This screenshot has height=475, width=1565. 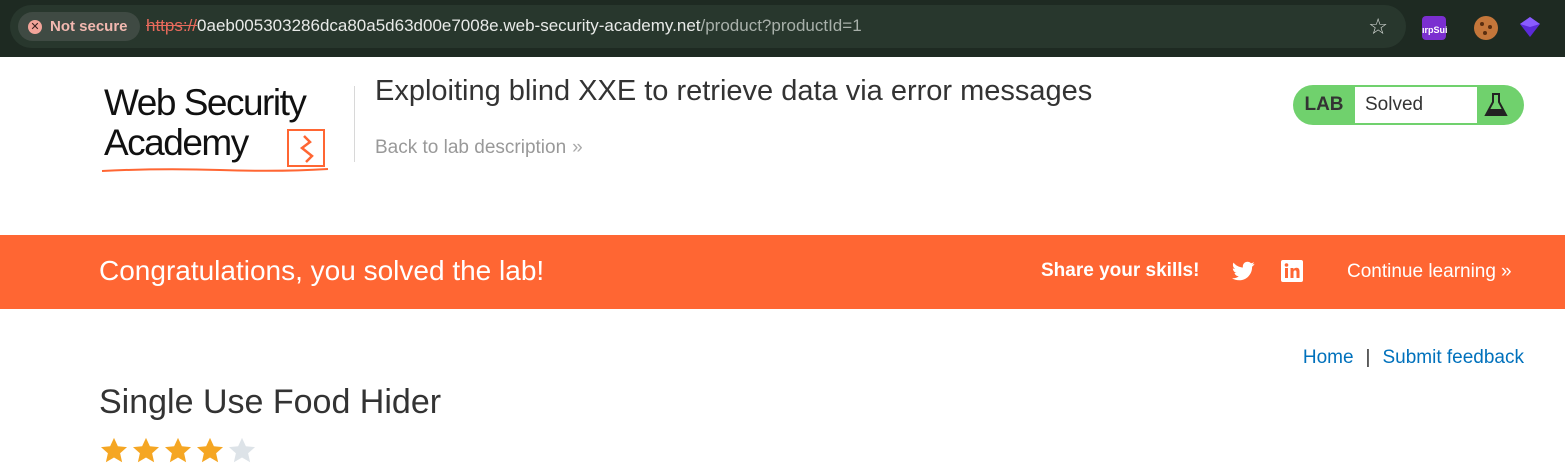 I want to click on twitter-icon, so click(x=1244, y=272).